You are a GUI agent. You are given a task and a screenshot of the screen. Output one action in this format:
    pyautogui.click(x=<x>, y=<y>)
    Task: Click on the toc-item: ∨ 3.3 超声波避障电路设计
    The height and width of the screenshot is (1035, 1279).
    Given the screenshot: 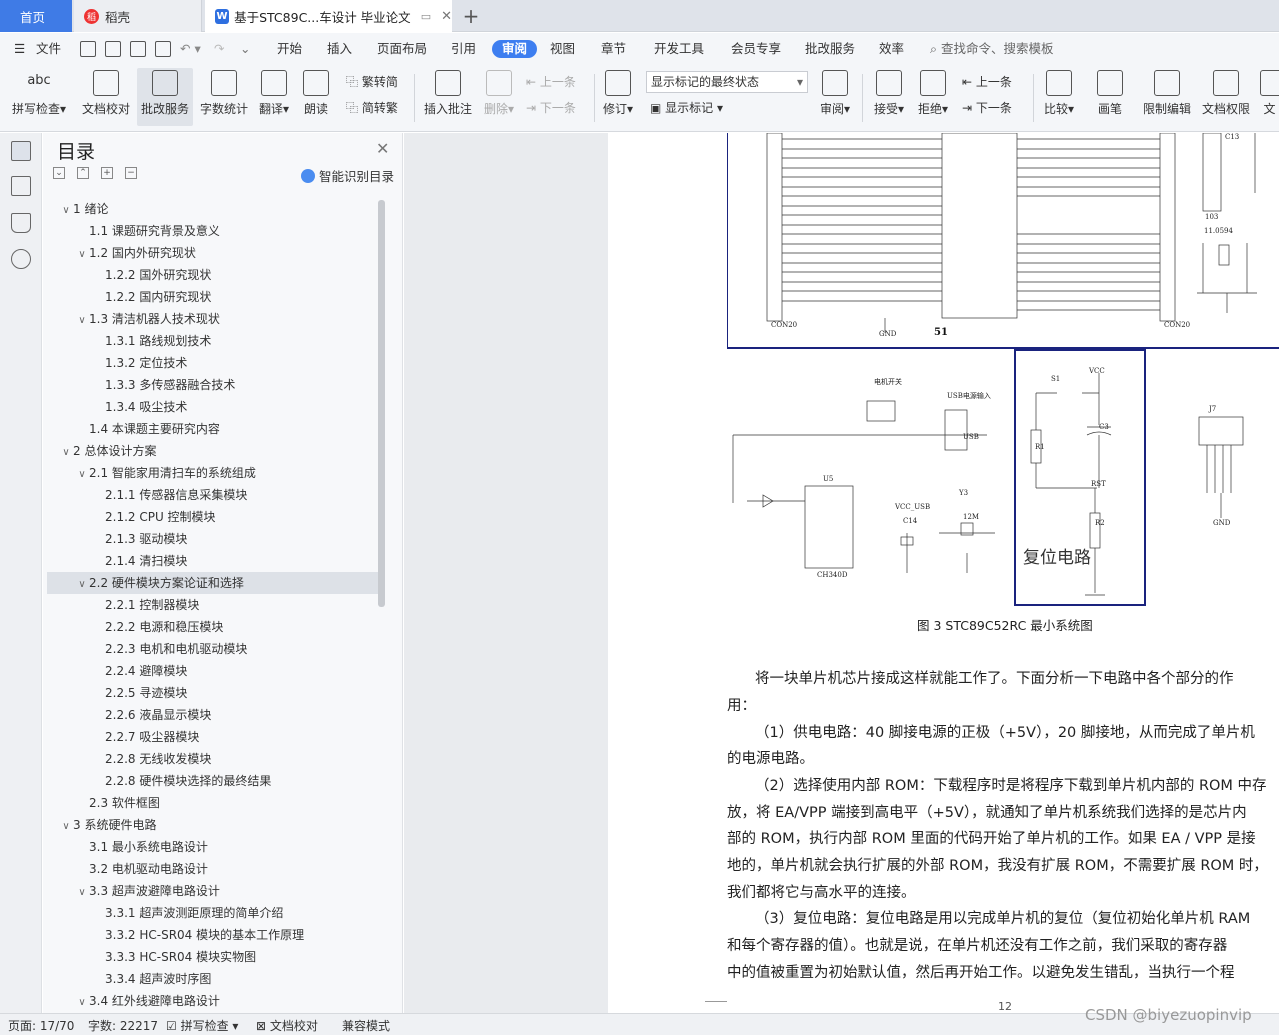 What is the action you would take?
    pyautogui.click(x=213, y=891)
    